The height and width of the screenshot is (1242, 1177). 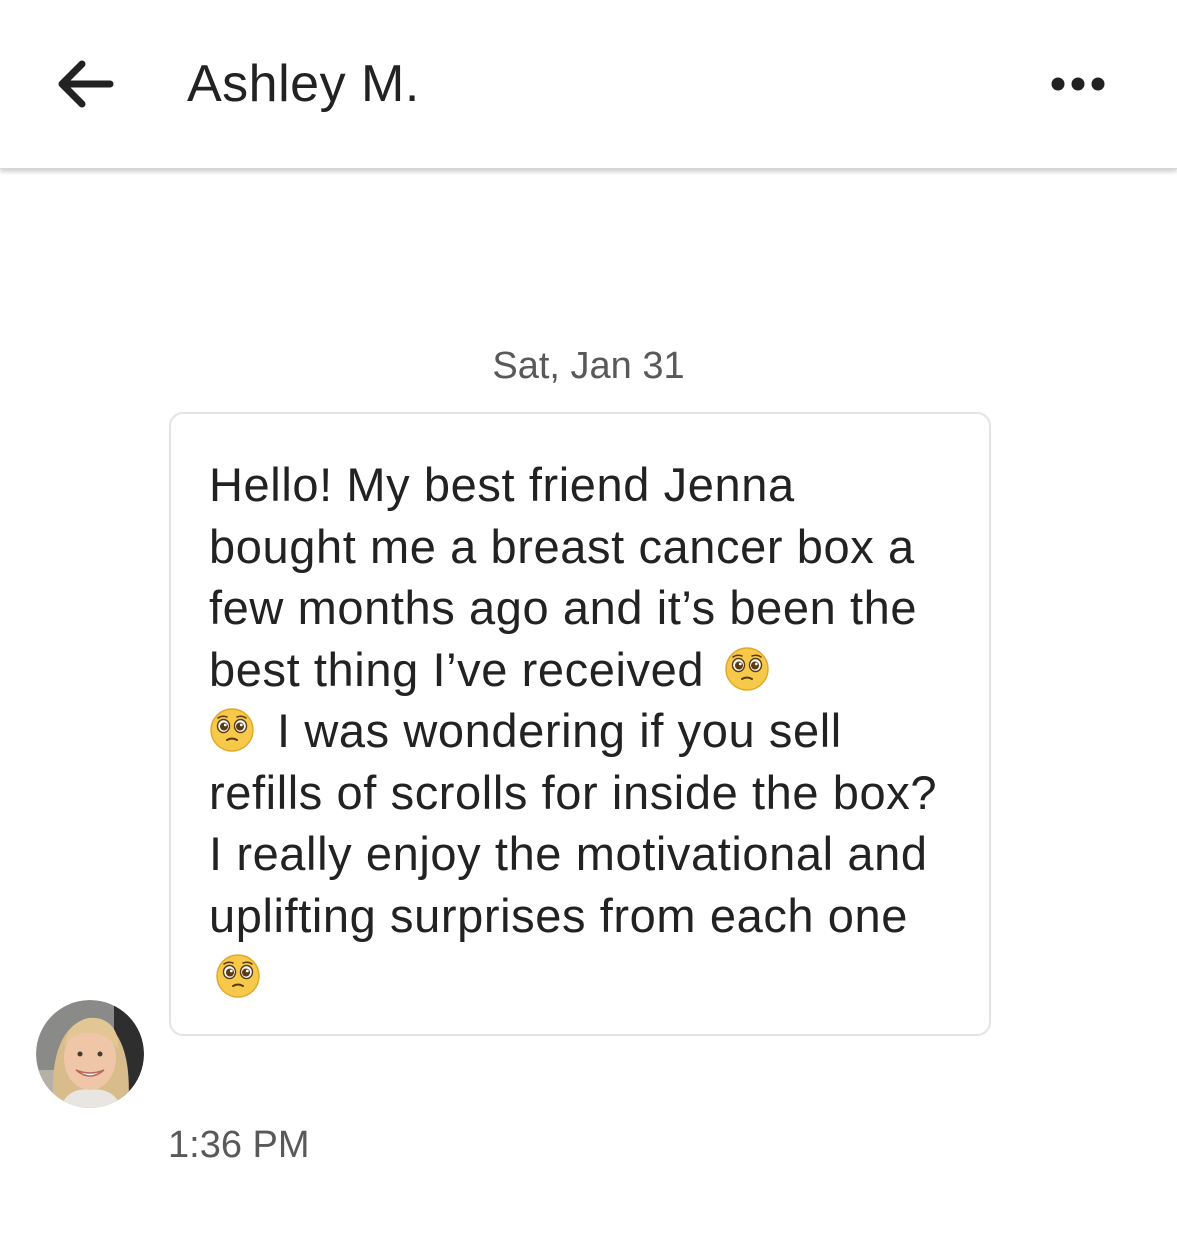 What do you see at coordinates (303, 84) in the screenshot?
I see `contact-name: Ashley M.` at bounding box center [303, 84].